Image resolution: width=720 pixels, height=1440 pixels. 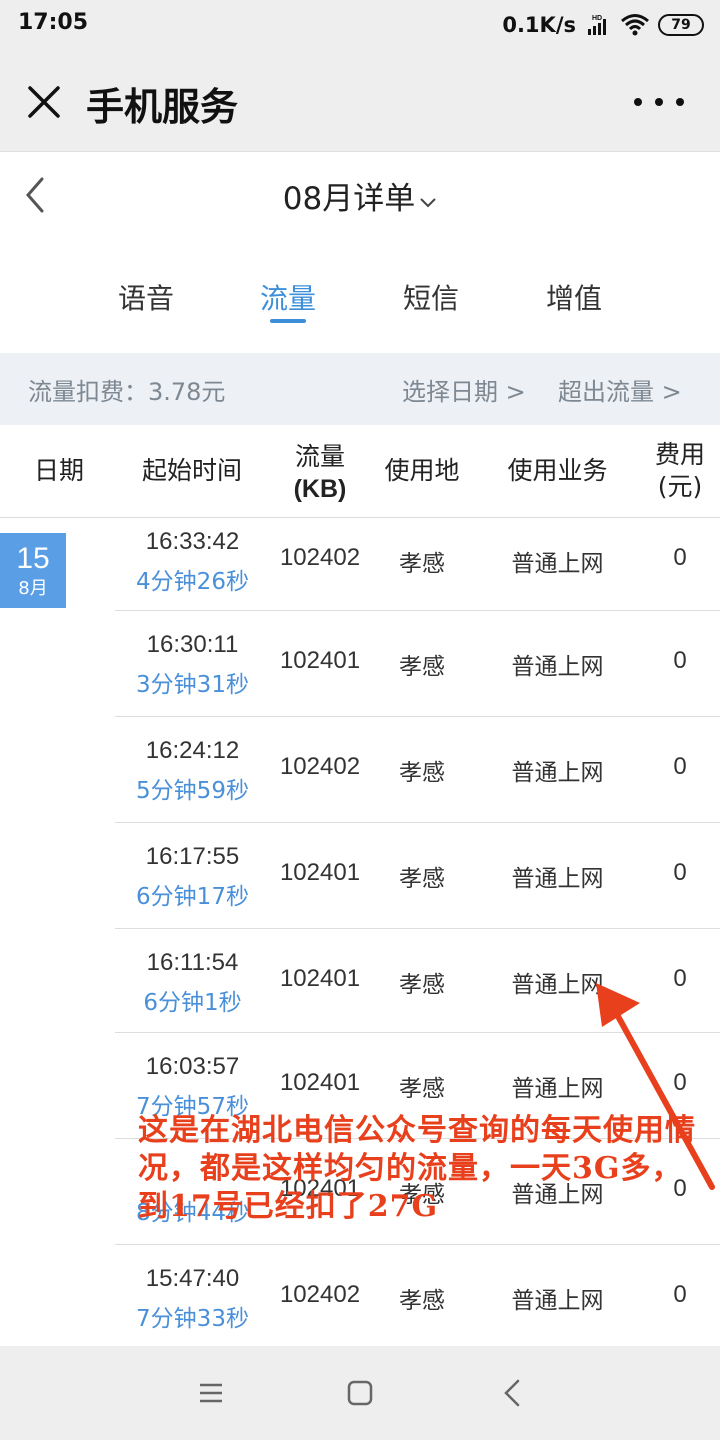 I want to click on header-fee-unit: (元), so click(x=680, y=486).